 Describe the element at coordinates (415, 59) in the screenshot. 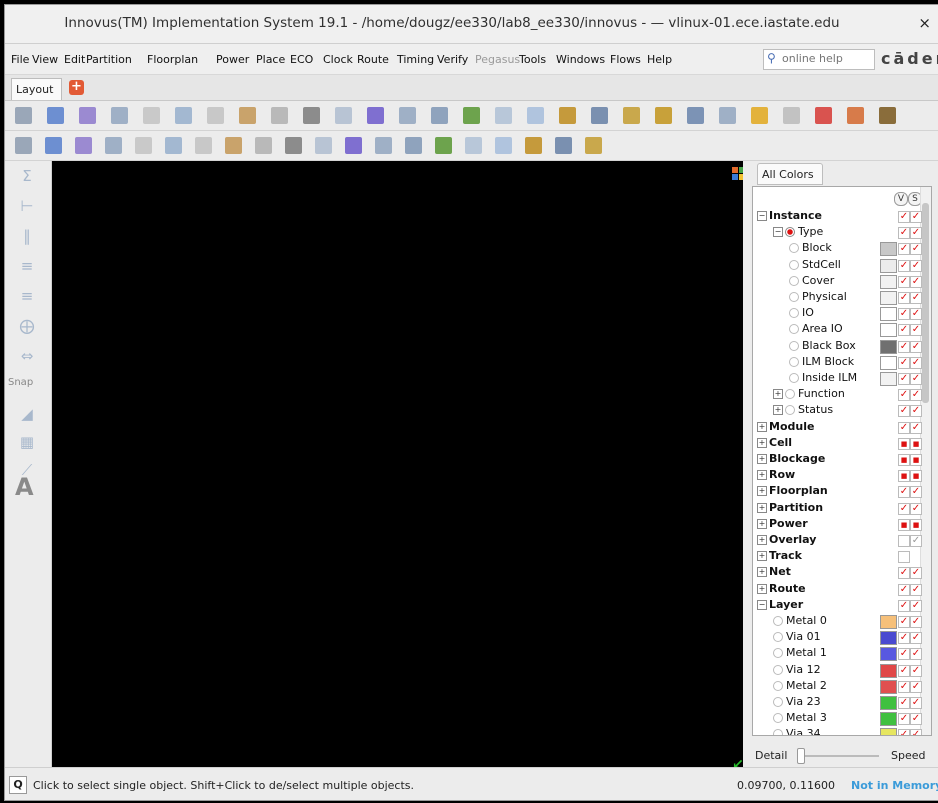

I see `menu-timing: Timing` at that location.